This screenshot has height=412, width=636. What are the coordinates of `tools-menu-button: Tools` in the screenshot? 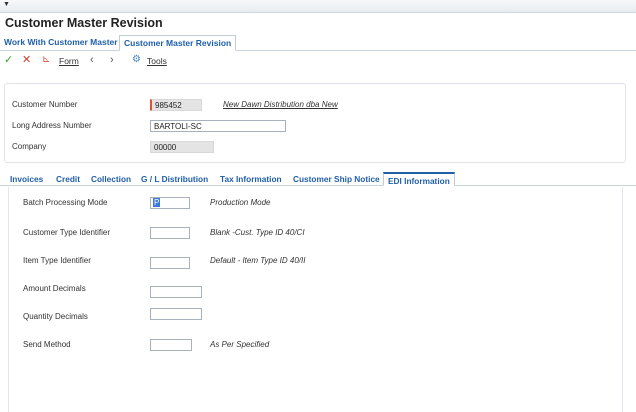 It's located at (157, 61).